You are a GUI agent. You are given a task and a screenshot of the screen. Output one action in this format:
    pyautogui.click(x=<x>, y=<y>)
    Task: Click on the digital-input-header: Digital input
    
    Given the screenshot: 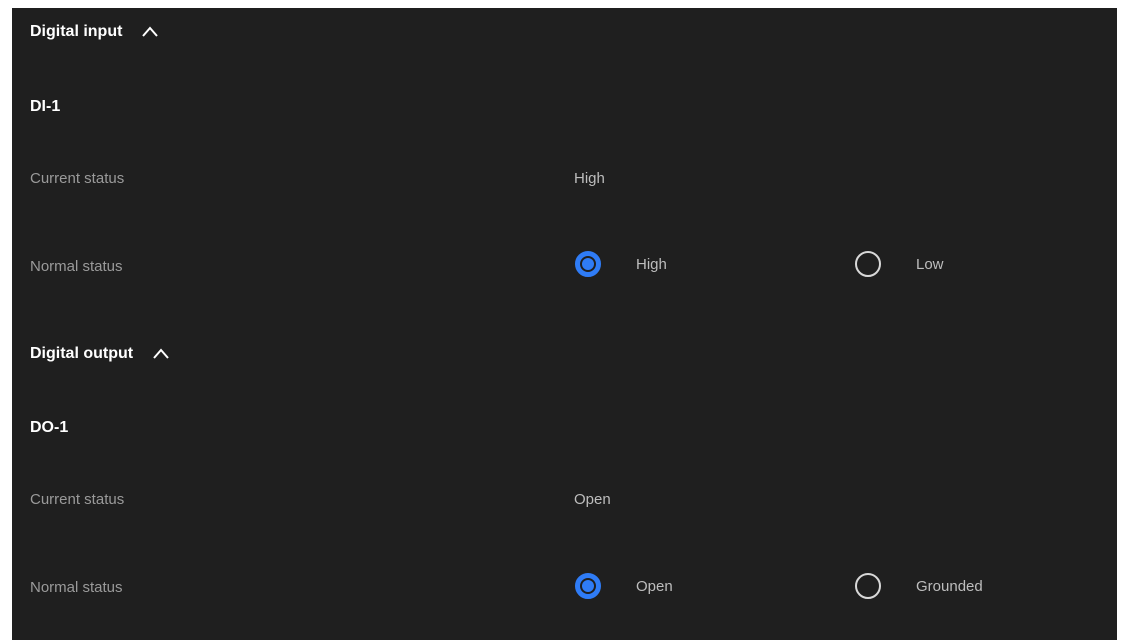 What is the action you would take?
    pyautogui.click(x=95, y=32)
    